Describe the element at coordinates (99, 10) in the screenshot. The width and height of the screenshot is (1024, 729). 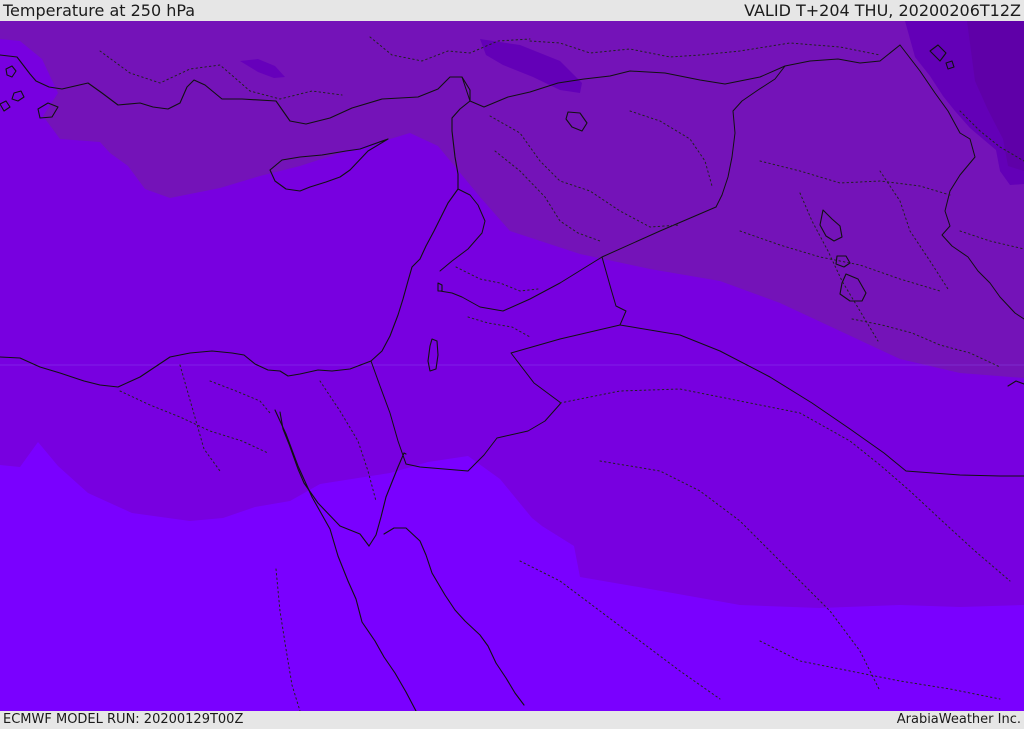
I see `map-title: Temperature at 250 hPa` at that location.